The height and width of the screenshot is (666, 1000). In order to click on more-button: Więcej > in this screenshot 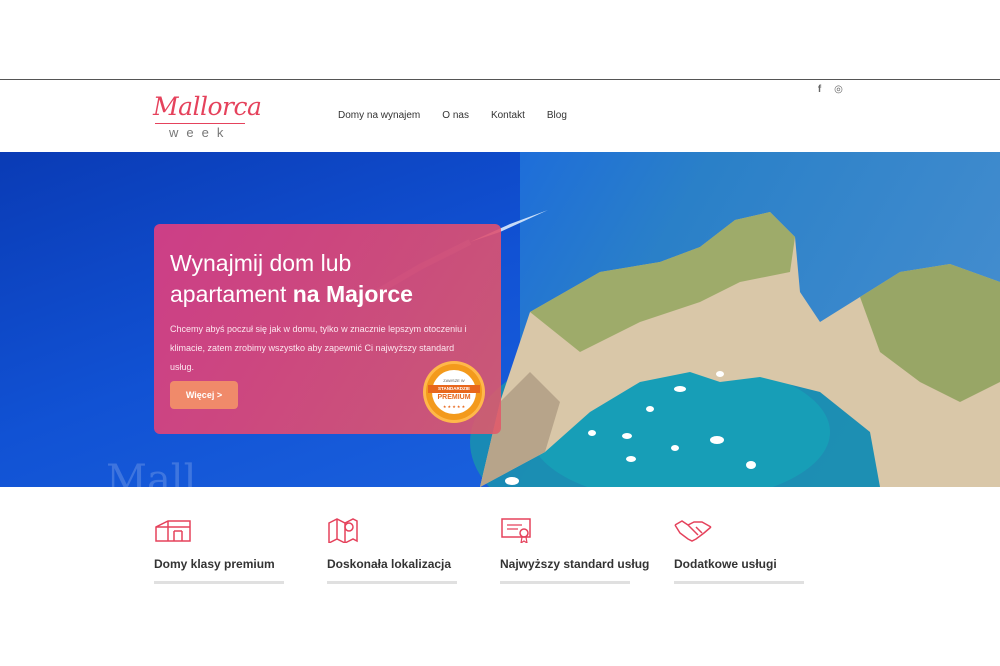, I will do `click(204, 395)`.